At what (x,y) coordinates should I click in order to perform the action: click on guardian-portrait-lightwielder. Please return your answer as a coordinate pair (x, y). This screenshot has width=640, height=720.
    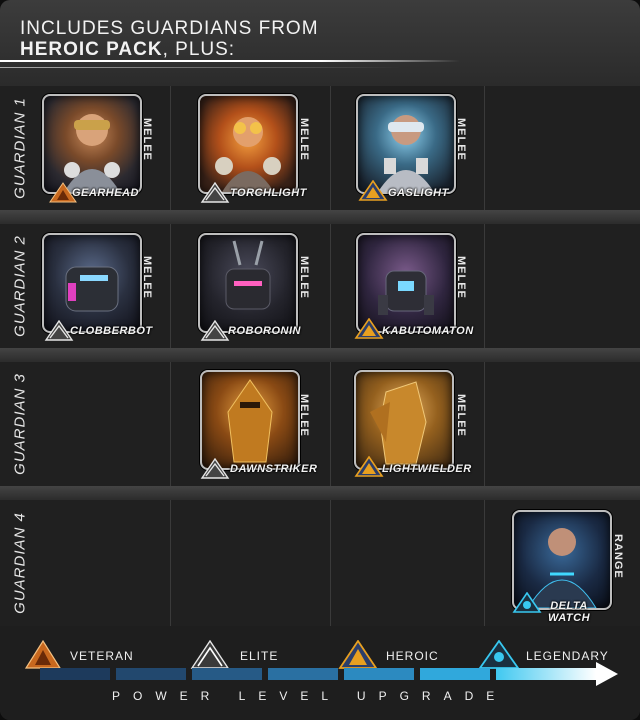
    Looking at the image, I should click on (404, 420).